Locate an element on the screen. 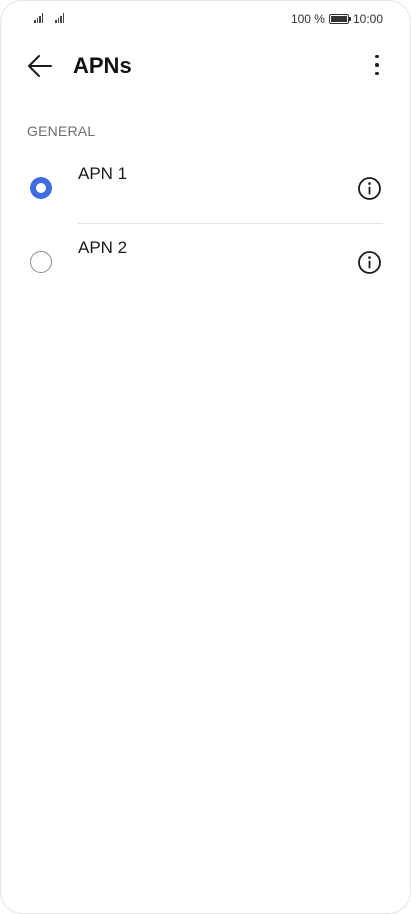  apn-name: APN 1 is located at coordinates (103, 173).